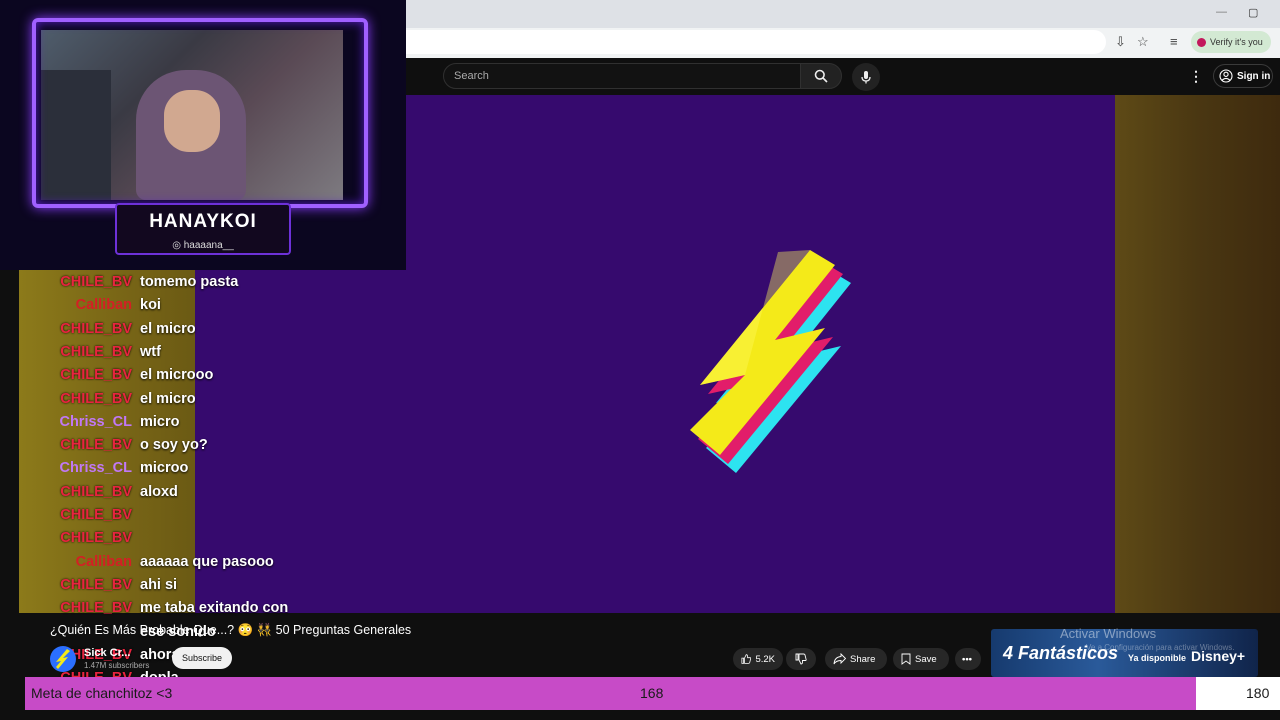 This screenshot has height=720, width=1280. I want to click on chat-text: wtf, so click(150, 351).